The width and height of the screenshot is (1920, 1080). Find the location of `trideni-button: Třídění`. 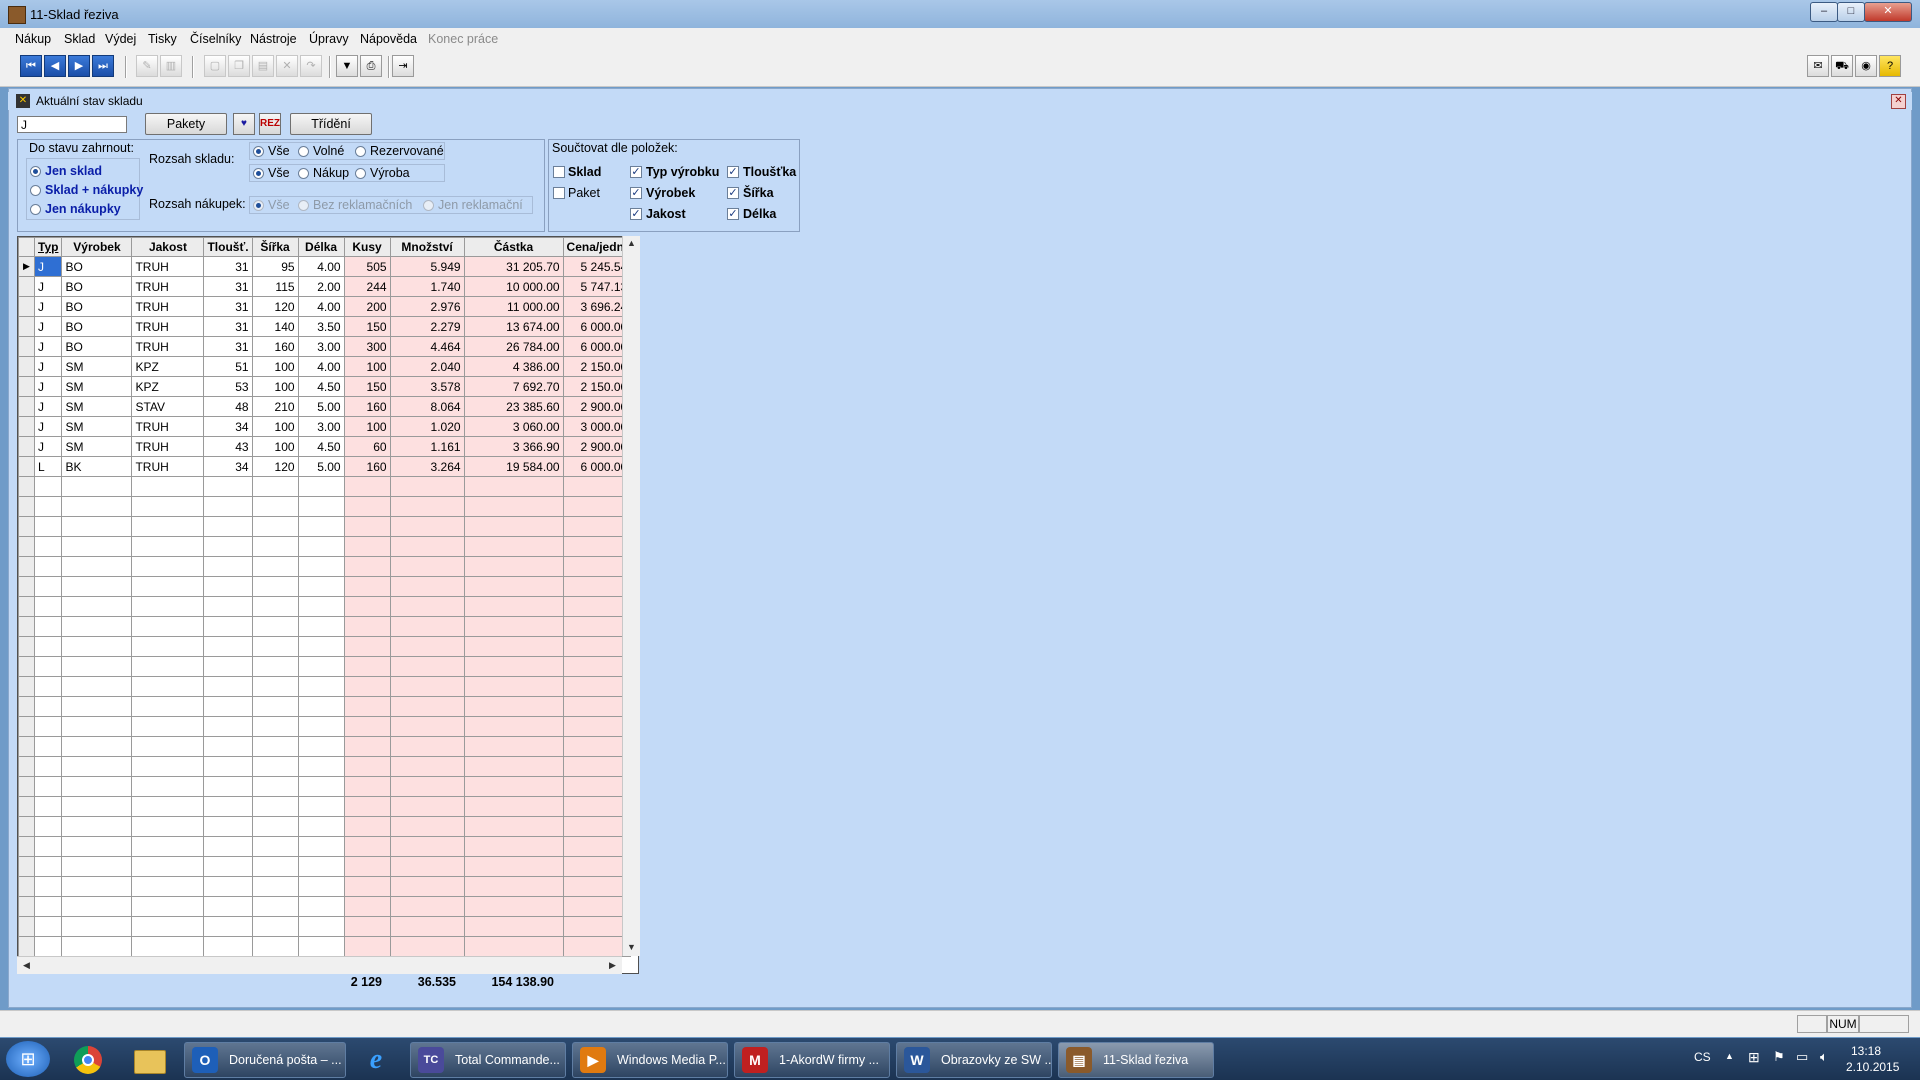

trideni-button: Třídění is located at coordinates (331, 124).